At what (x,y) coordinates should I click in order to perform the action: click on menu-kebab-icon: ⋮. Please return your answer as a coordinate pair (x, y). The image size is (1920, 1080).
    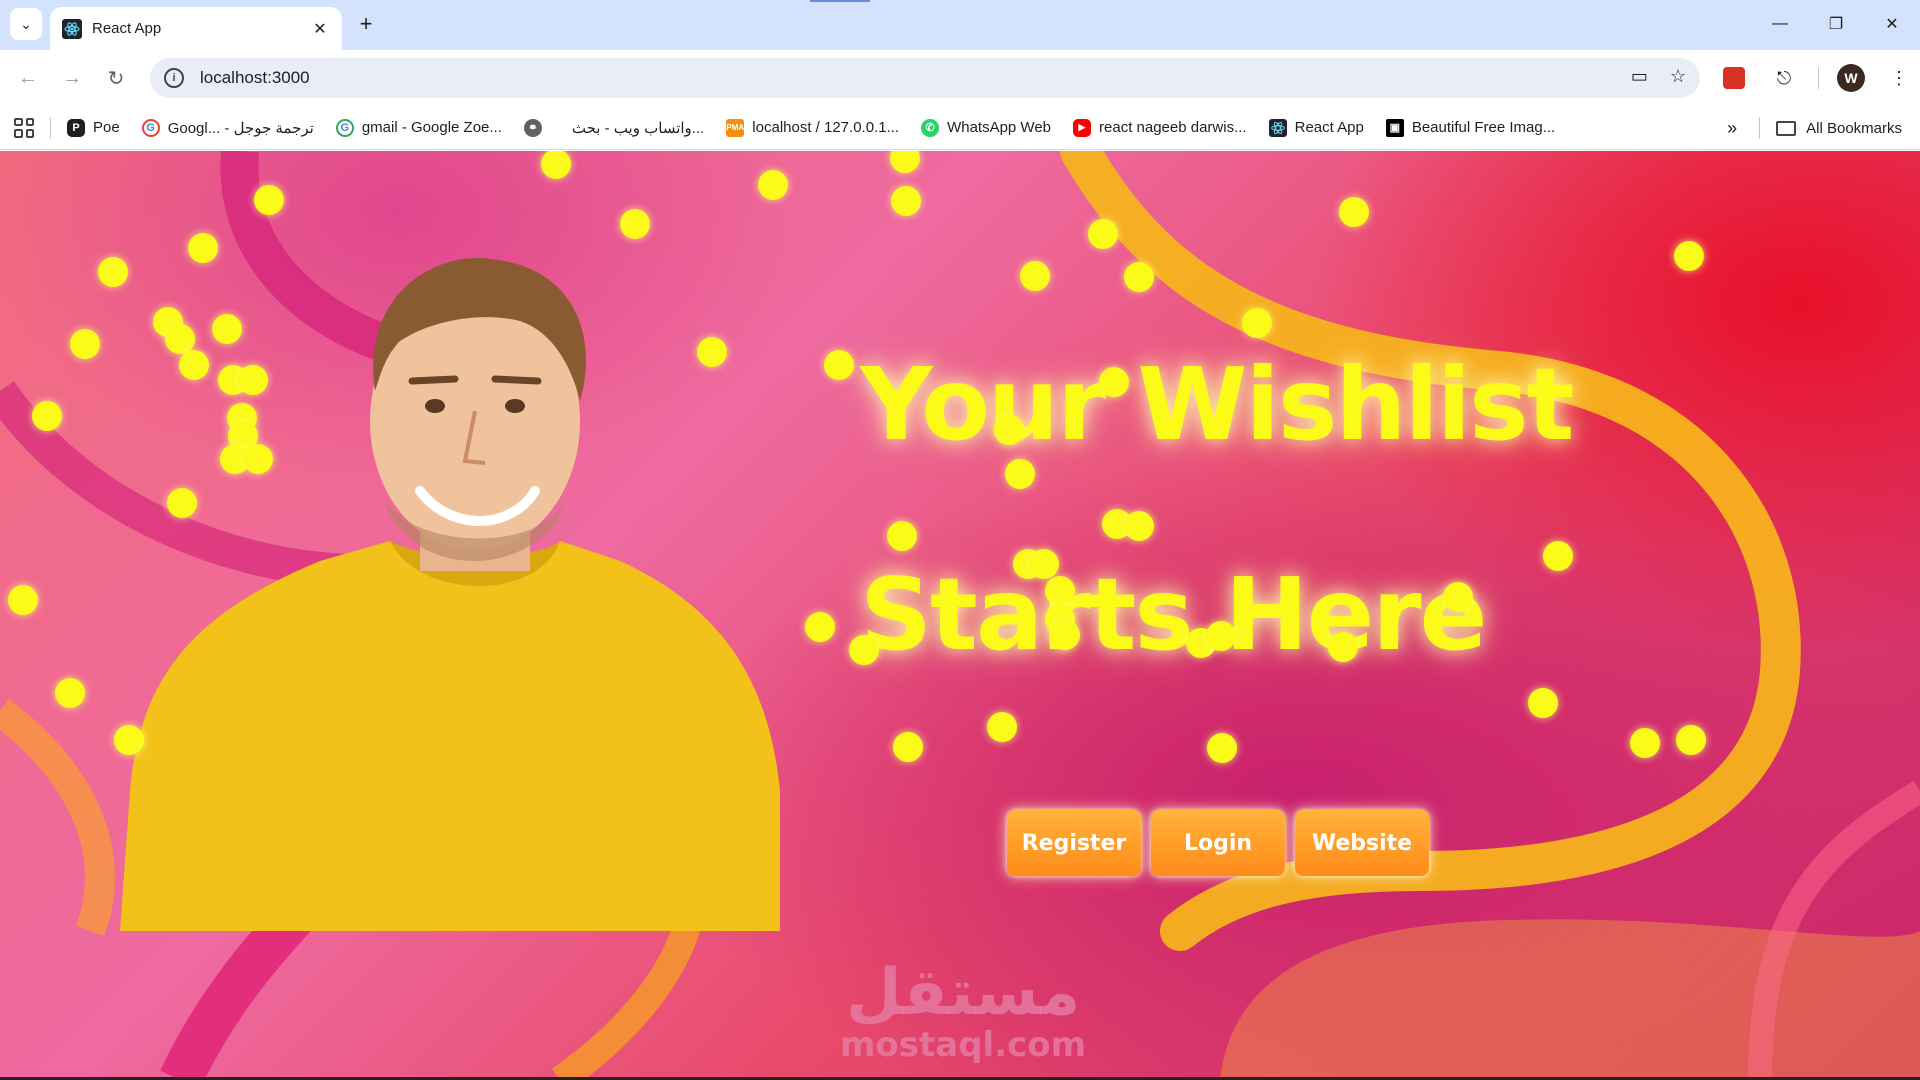
    Looking at the image, I should click on (1899, 78).